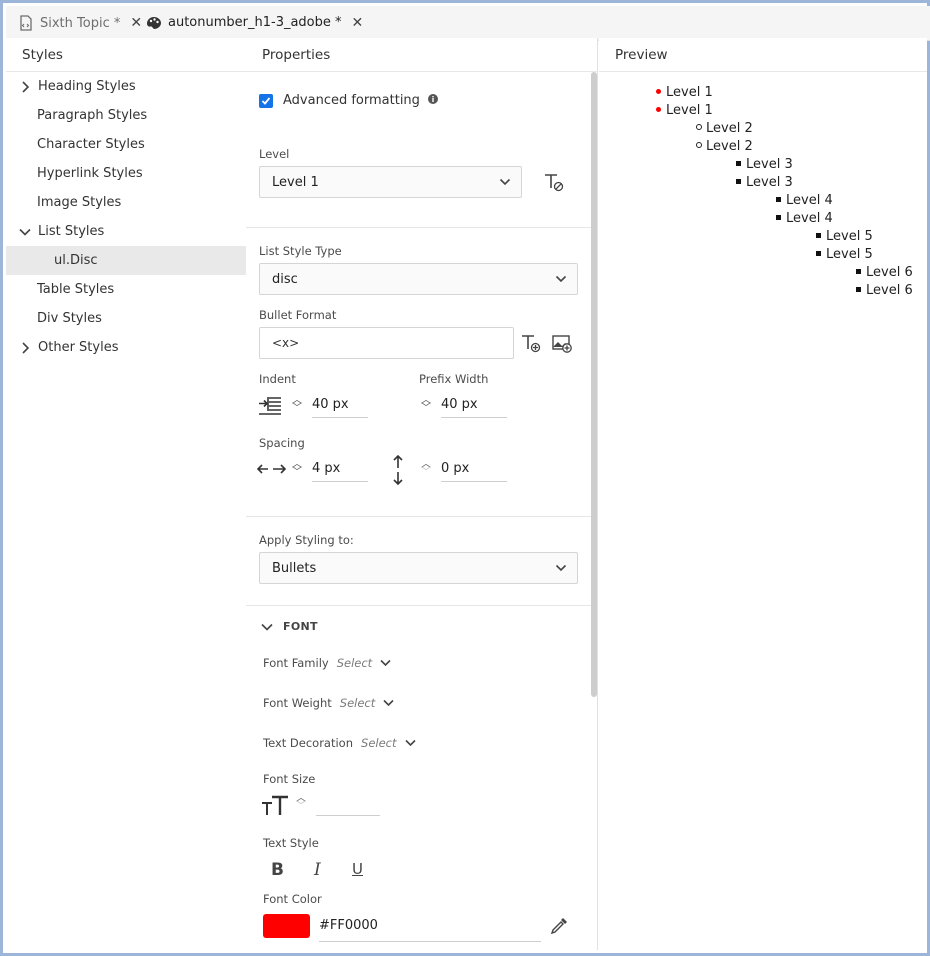 This screenshot has width=930, height=956. What do you see at coordinates (297, 703) in the screenshot?
I see `font-weight-label: Font Weight` at bounding box center [297, 703].